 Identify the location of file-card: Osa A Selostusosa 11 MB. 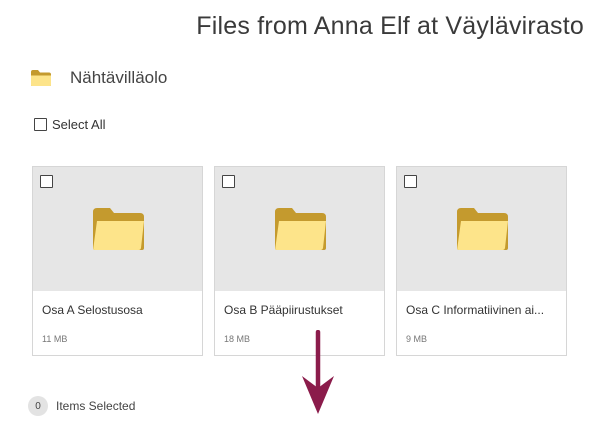
(117, 261).